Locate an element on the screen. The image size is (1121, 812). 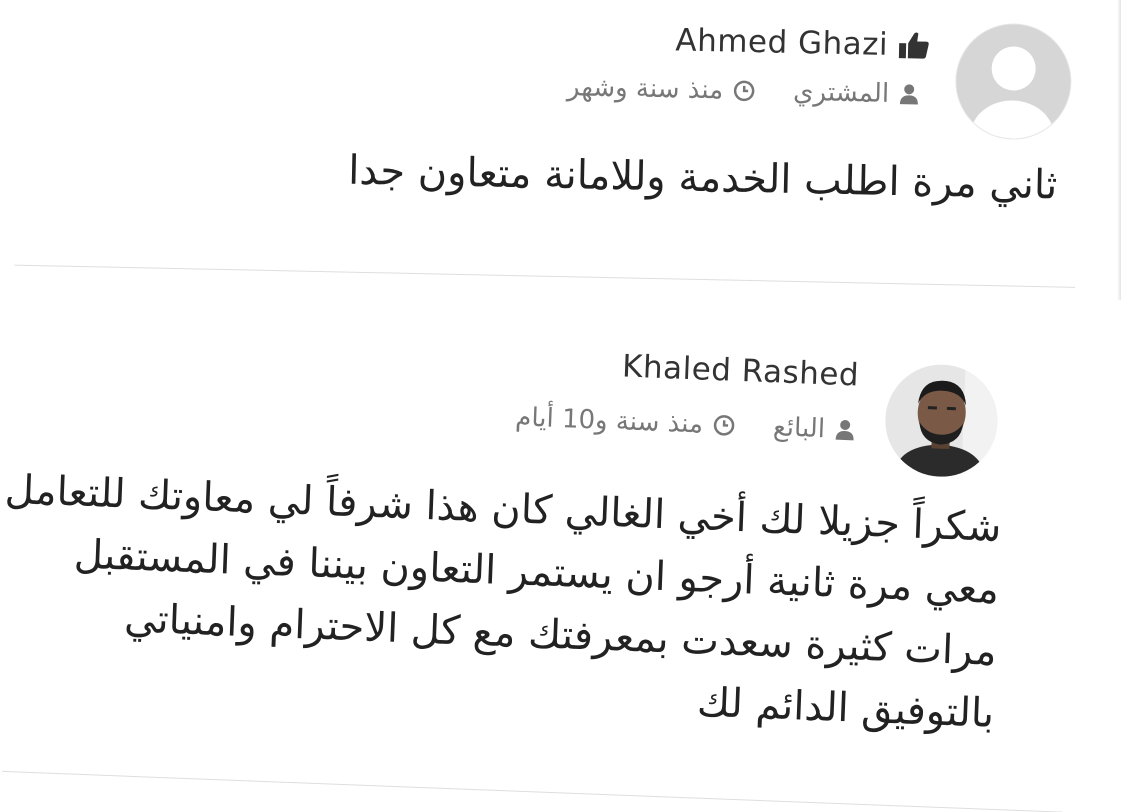
role-item: البائع is located at coordinates (813, 428).